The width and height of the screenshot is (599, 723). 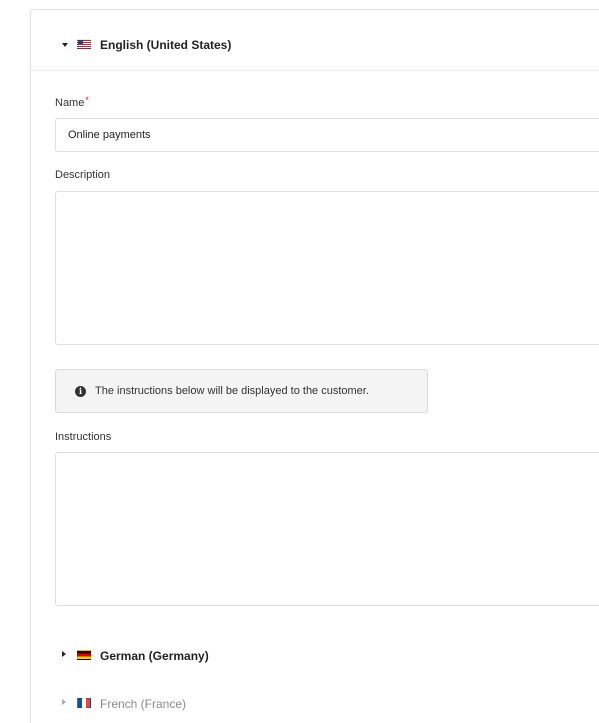 I want to click on flag-fr-icon, so click(x=84, y=703).